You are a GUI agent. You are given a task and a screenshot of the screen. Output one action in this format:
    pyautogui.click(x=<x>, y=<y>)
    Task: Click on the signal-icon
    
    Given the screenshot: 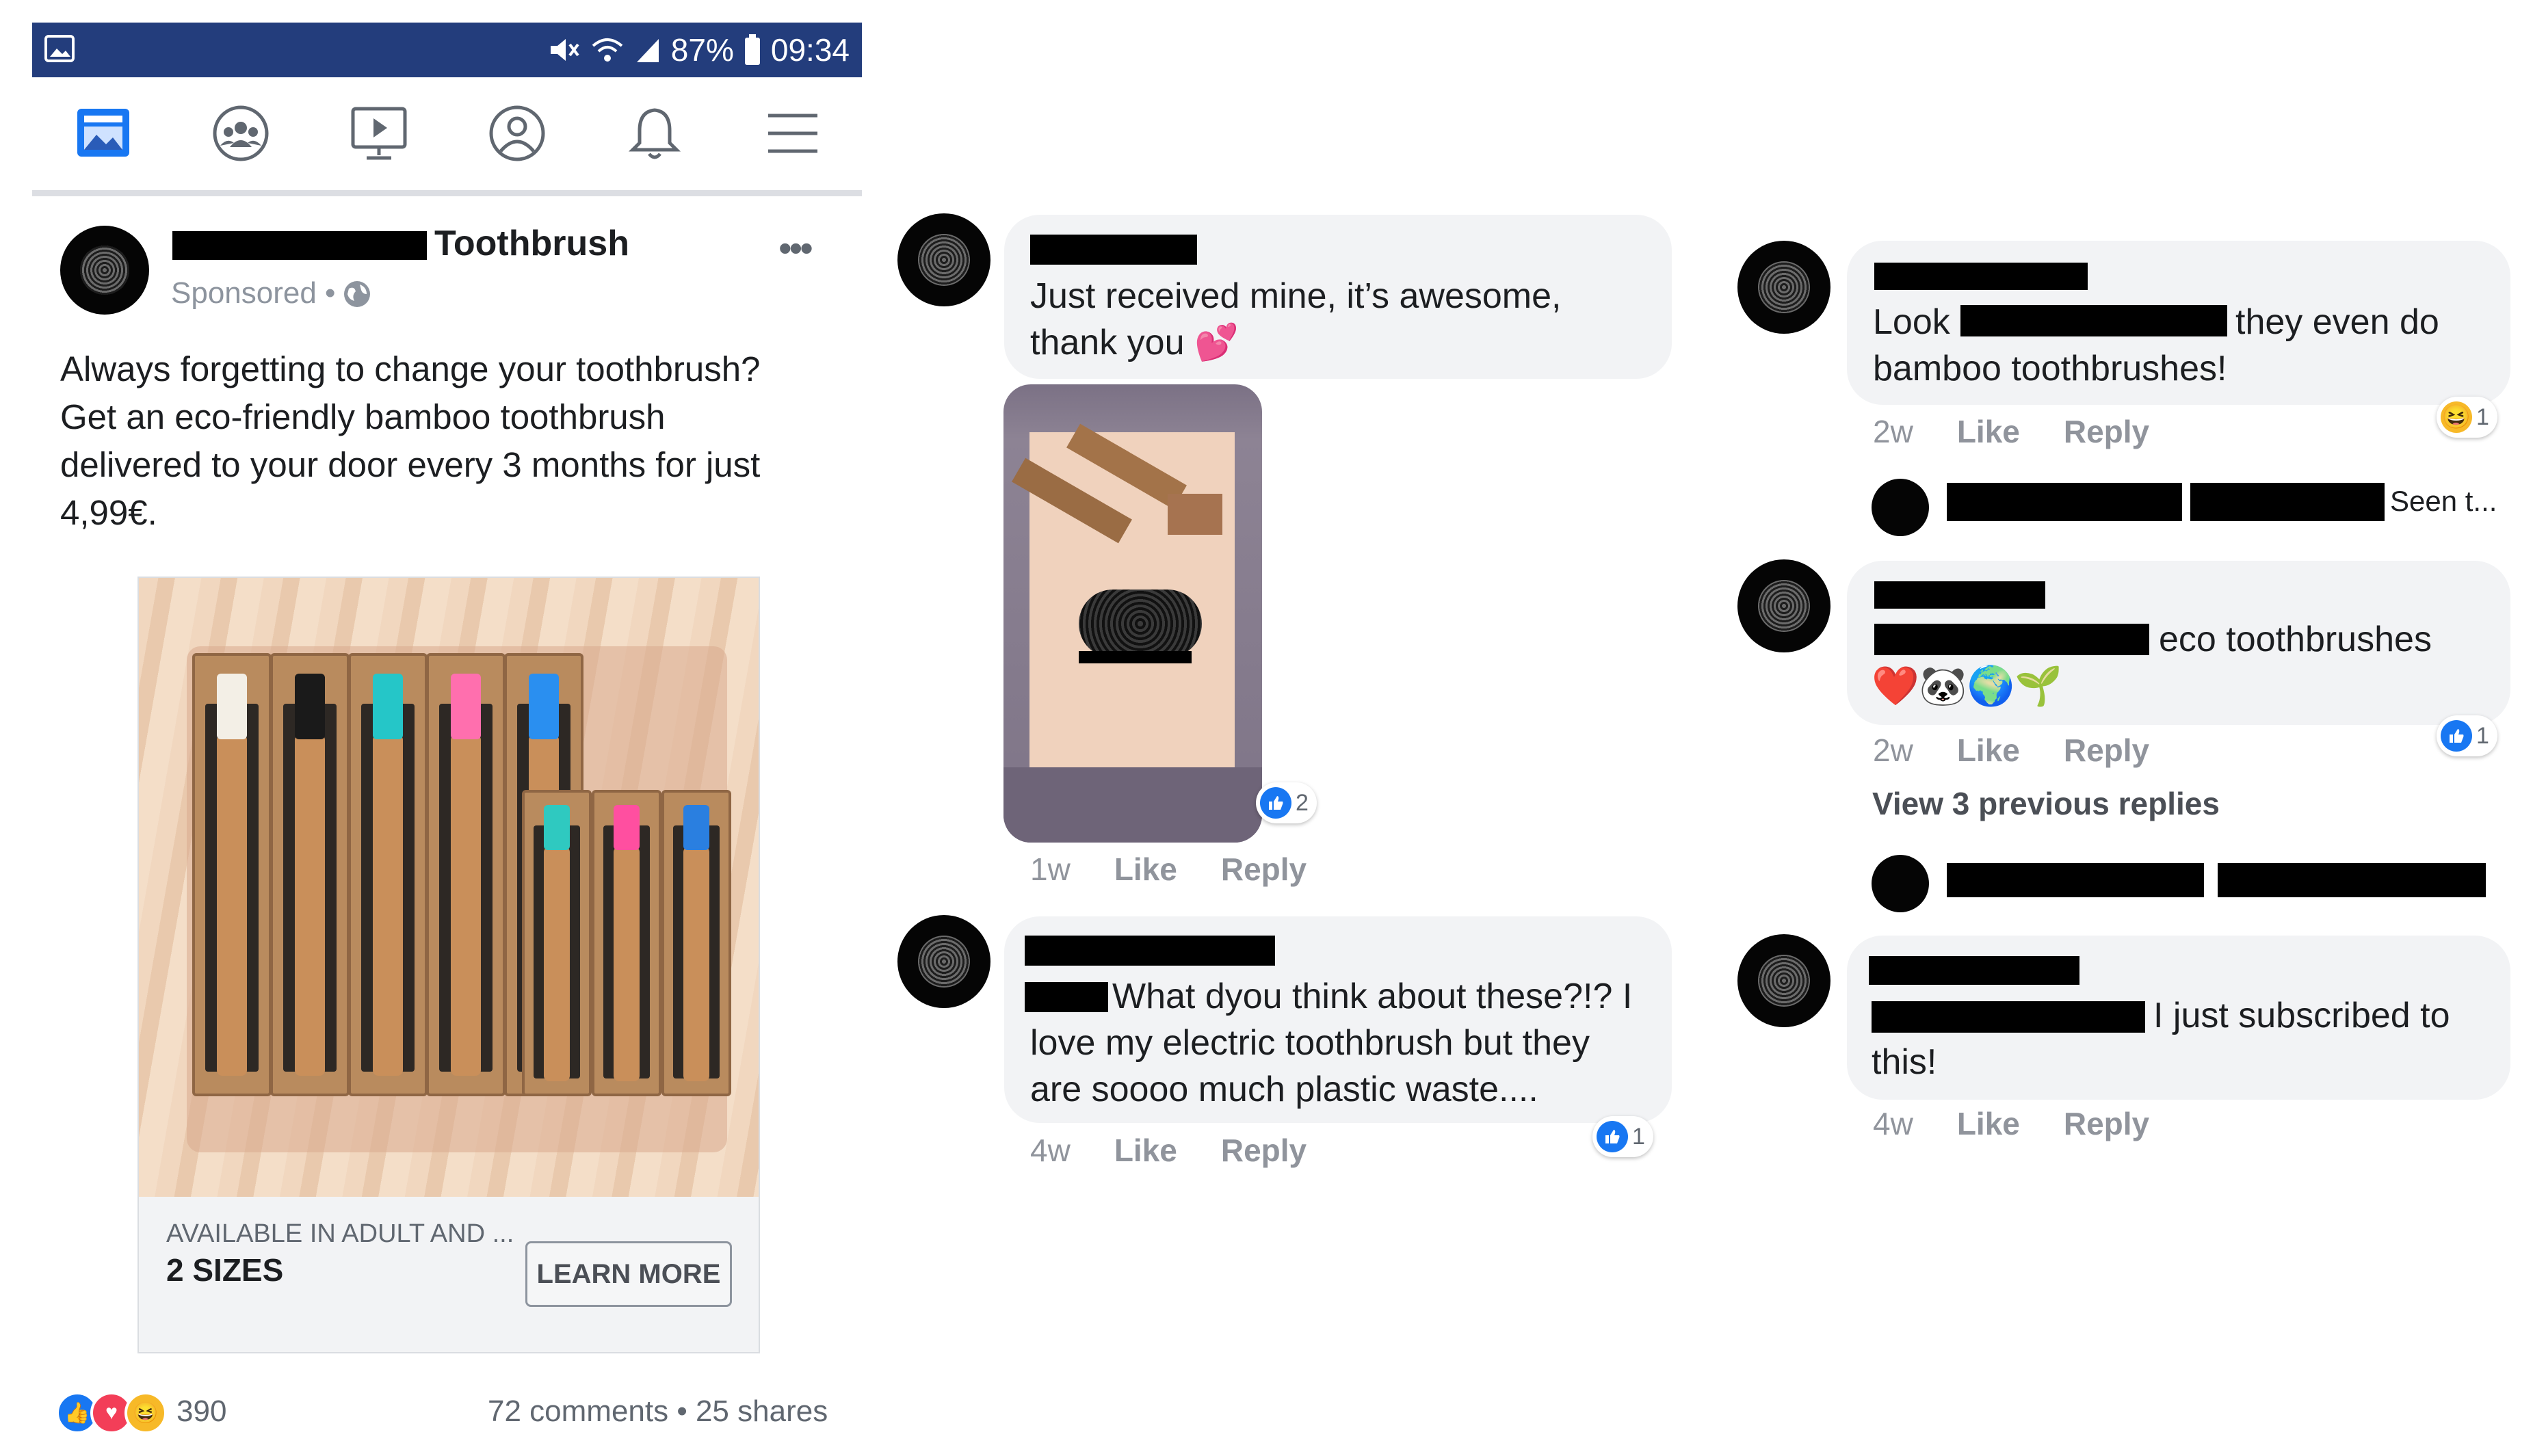 What is the action you would take?
    pyautogui.click(x=647, y=50)
    